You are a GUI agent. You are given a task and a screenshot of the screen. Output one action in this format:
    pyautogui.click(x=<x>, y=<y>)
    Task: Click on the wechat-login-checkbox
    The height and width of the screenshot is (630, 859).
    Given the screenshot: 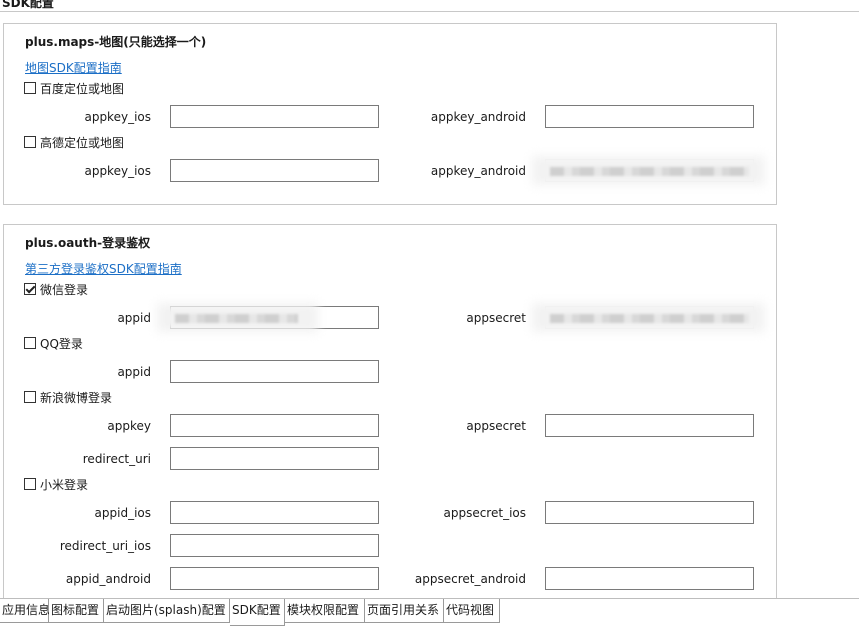 What is the action you would take?
    pyautogui.click(x=30, y=289)
    